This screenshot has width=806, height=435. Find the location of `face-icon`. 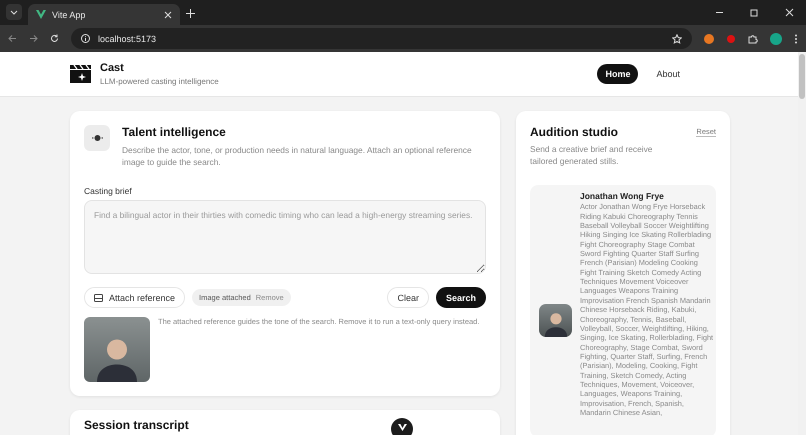

face-icon is located at coordinates (97, 138).